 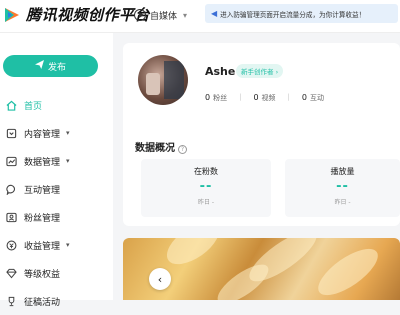 What do you see at coordinates (11, 105) in the screenshot?
I see `home-icon` at bounding box center [11, 105].